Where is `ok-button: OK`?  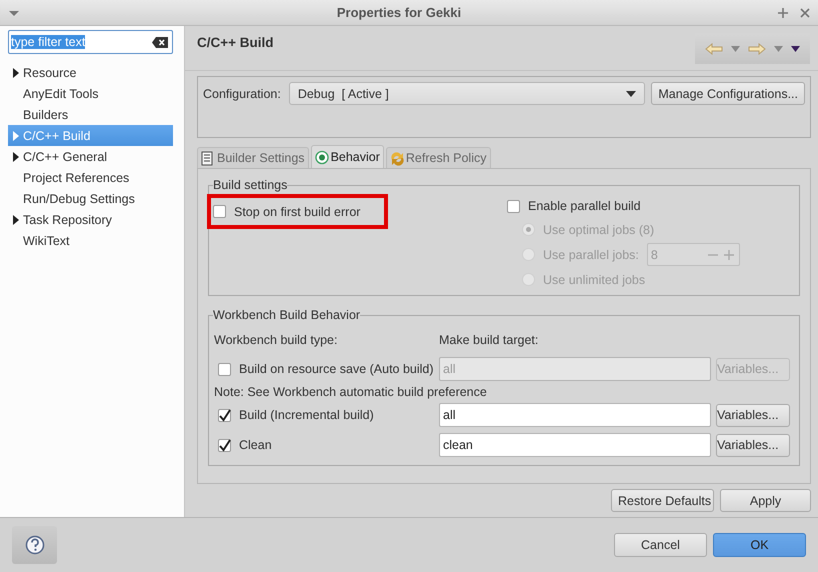 ok-button: OK is located at coordinates (759, 545).